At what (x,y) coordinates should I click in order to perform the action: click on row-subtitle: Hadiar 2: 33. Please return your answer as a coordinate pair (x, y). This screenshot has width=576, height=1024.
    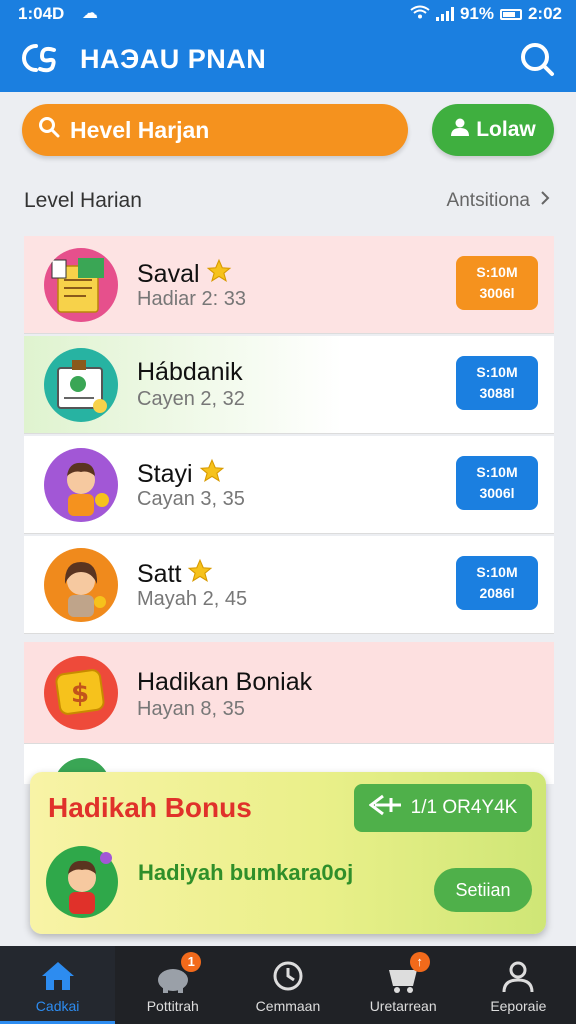
    Looking at the image, I should click on (191, 299).